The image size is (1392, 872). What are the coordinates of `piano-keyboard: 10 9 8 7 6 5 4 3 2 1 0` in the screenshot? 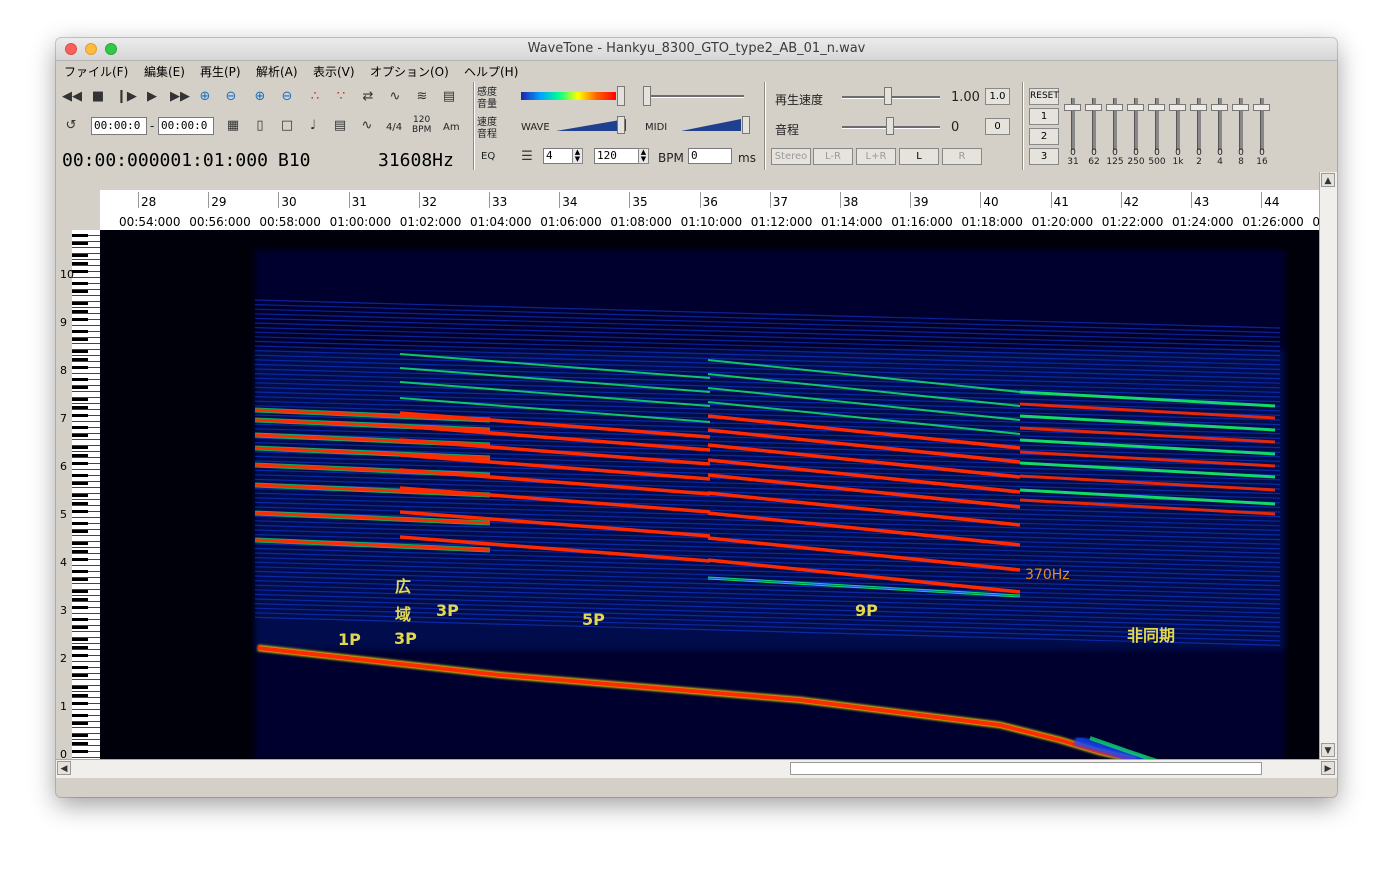 It's located at (78, 494).